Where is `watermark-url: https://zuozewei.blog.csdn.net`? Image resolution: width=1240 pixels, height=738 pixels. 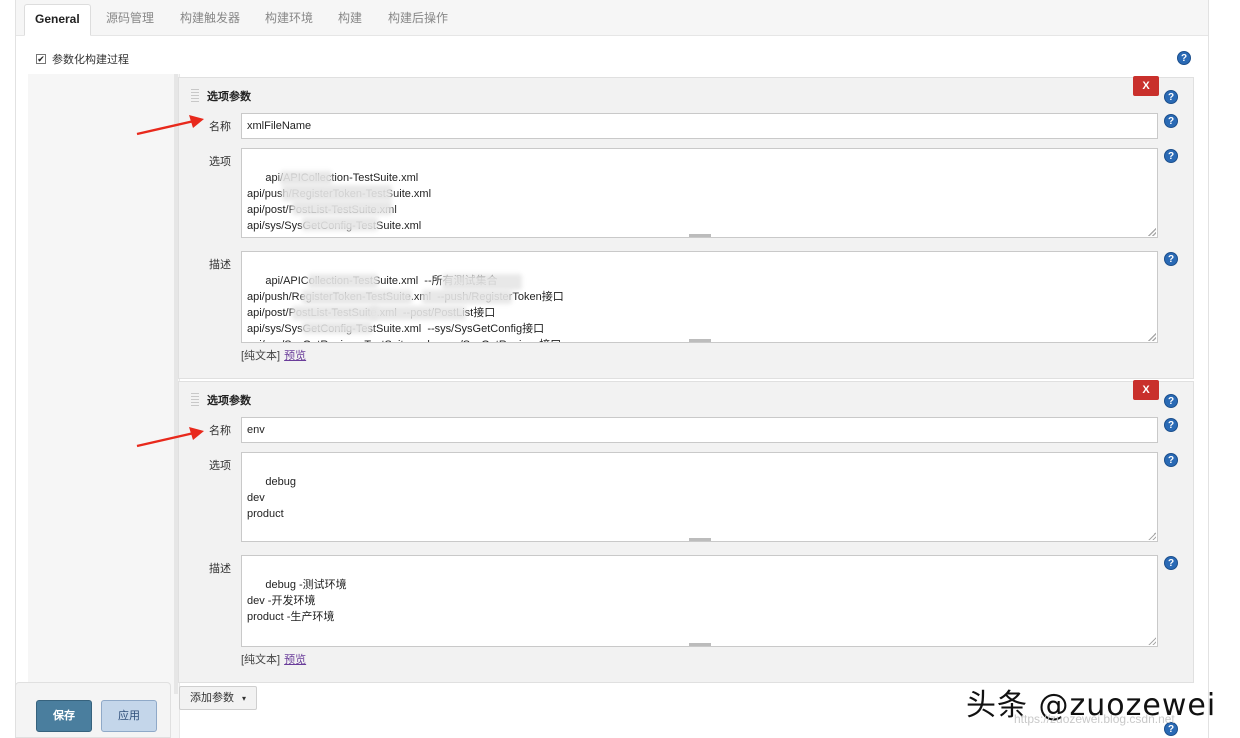 watermark-url: https://zuozewei.blog.csdn.net is located at coordinates (1094, 719).